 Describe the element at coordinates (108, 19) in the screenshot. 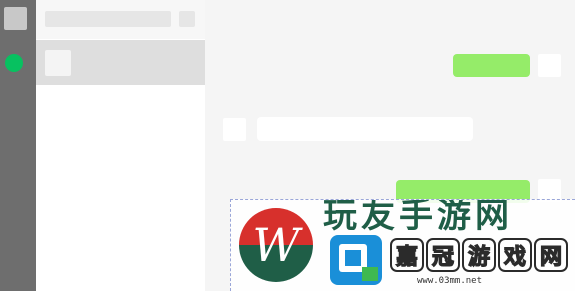

I see `search-input` at that location.